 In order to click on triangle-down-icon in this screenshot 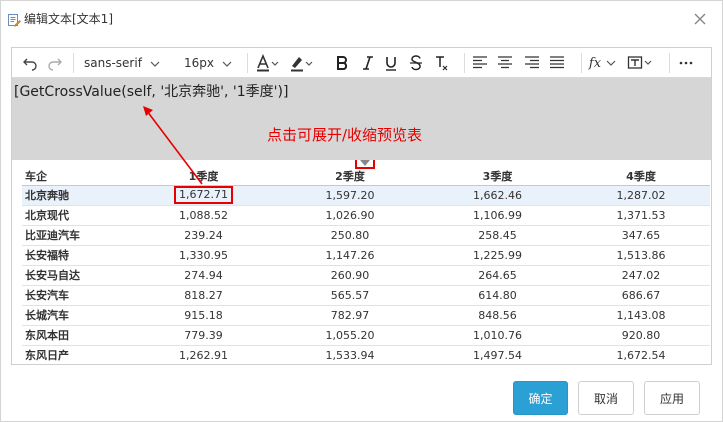, I will do `click(365, 163)`.